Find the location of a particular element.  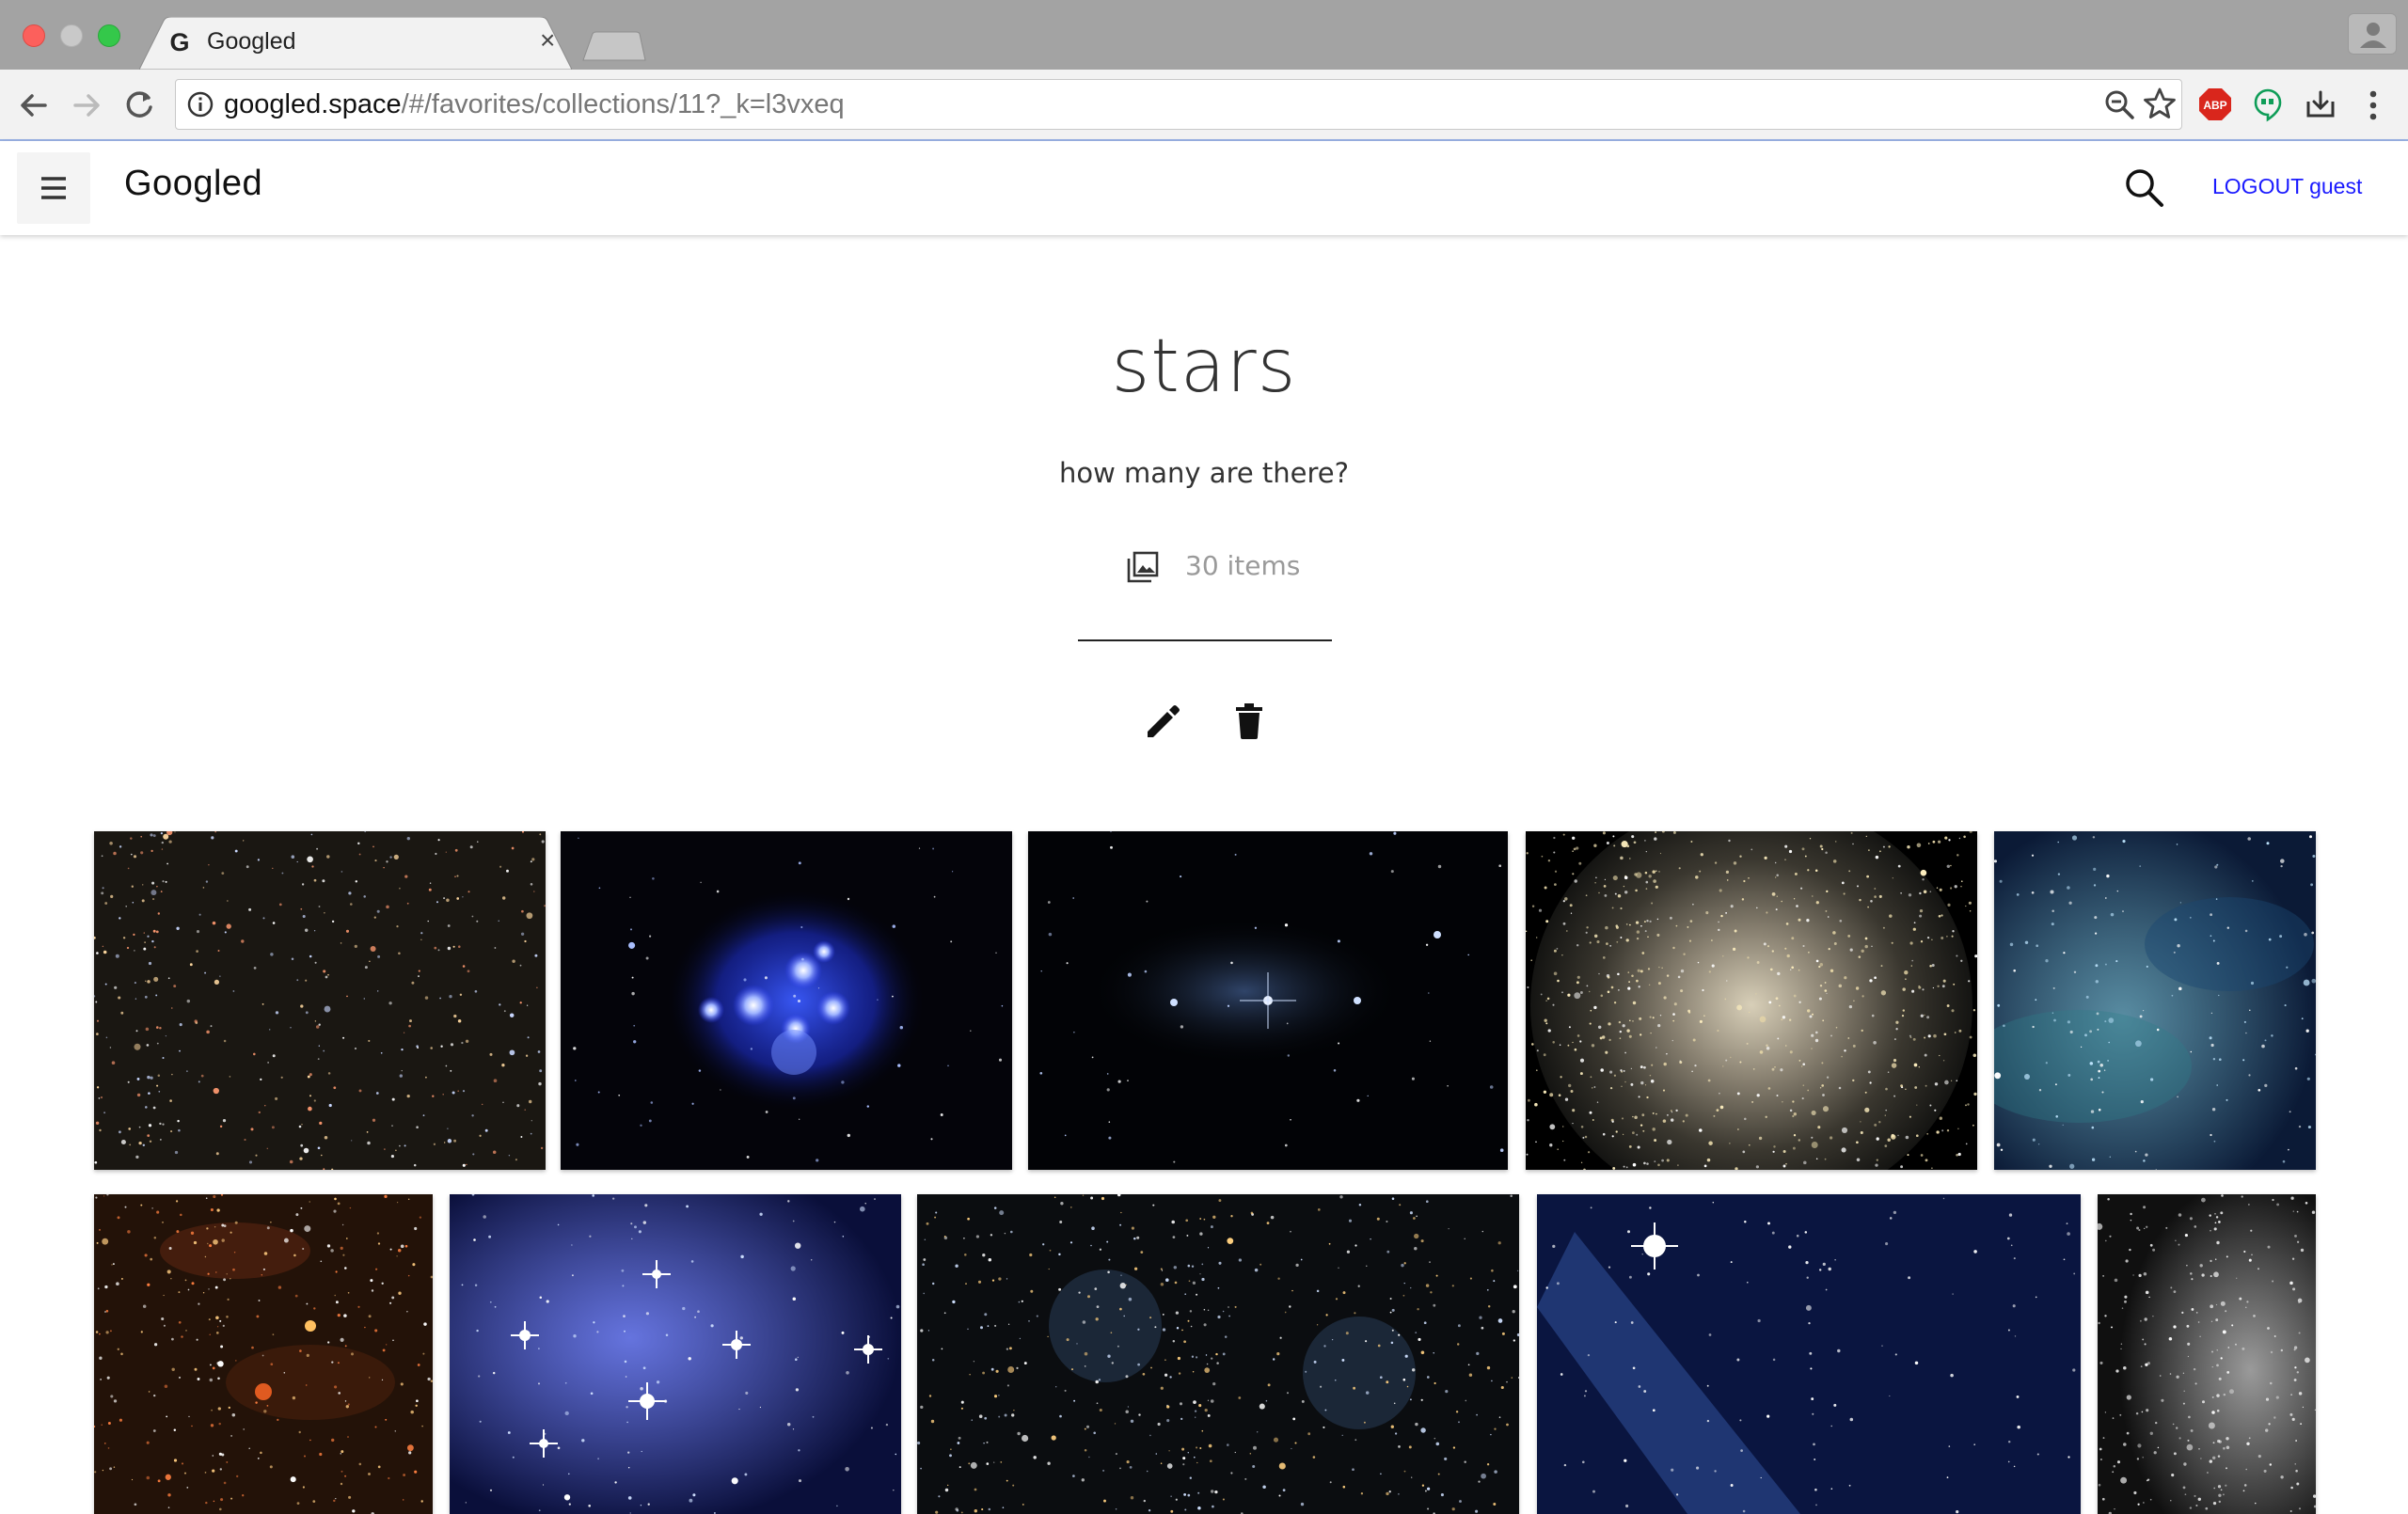

new-tab-button is located at coordinates (614, 46).